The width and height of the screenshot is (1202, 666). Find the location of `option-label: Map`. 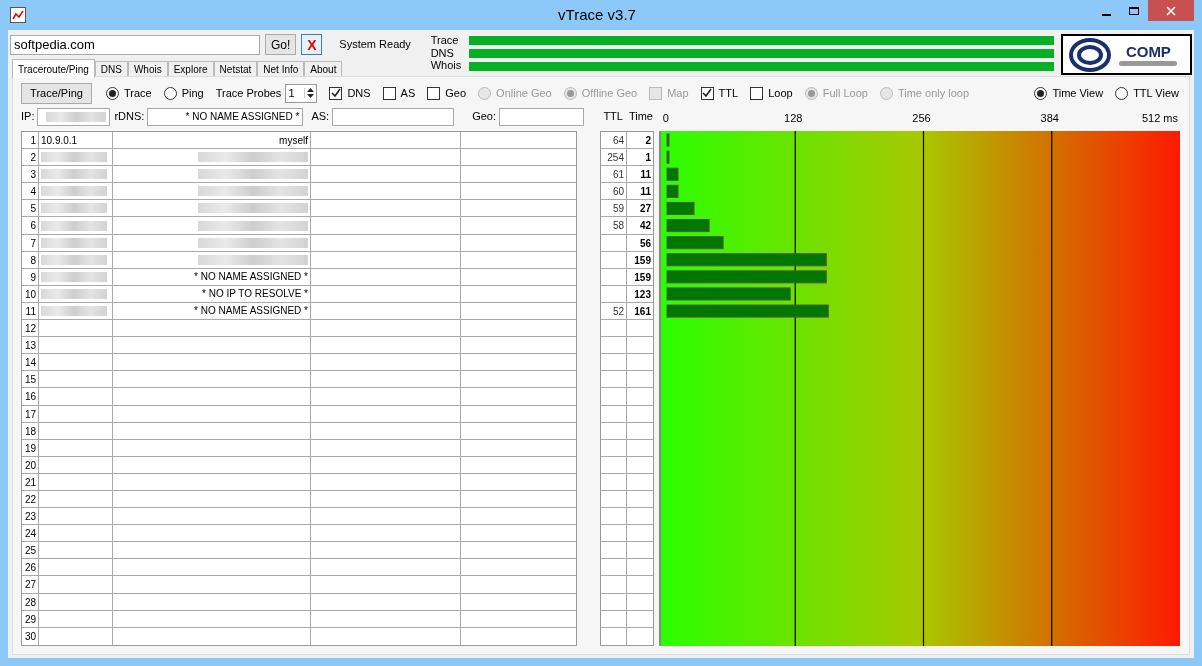

option-label: Map is located at coordinates (678, 93).